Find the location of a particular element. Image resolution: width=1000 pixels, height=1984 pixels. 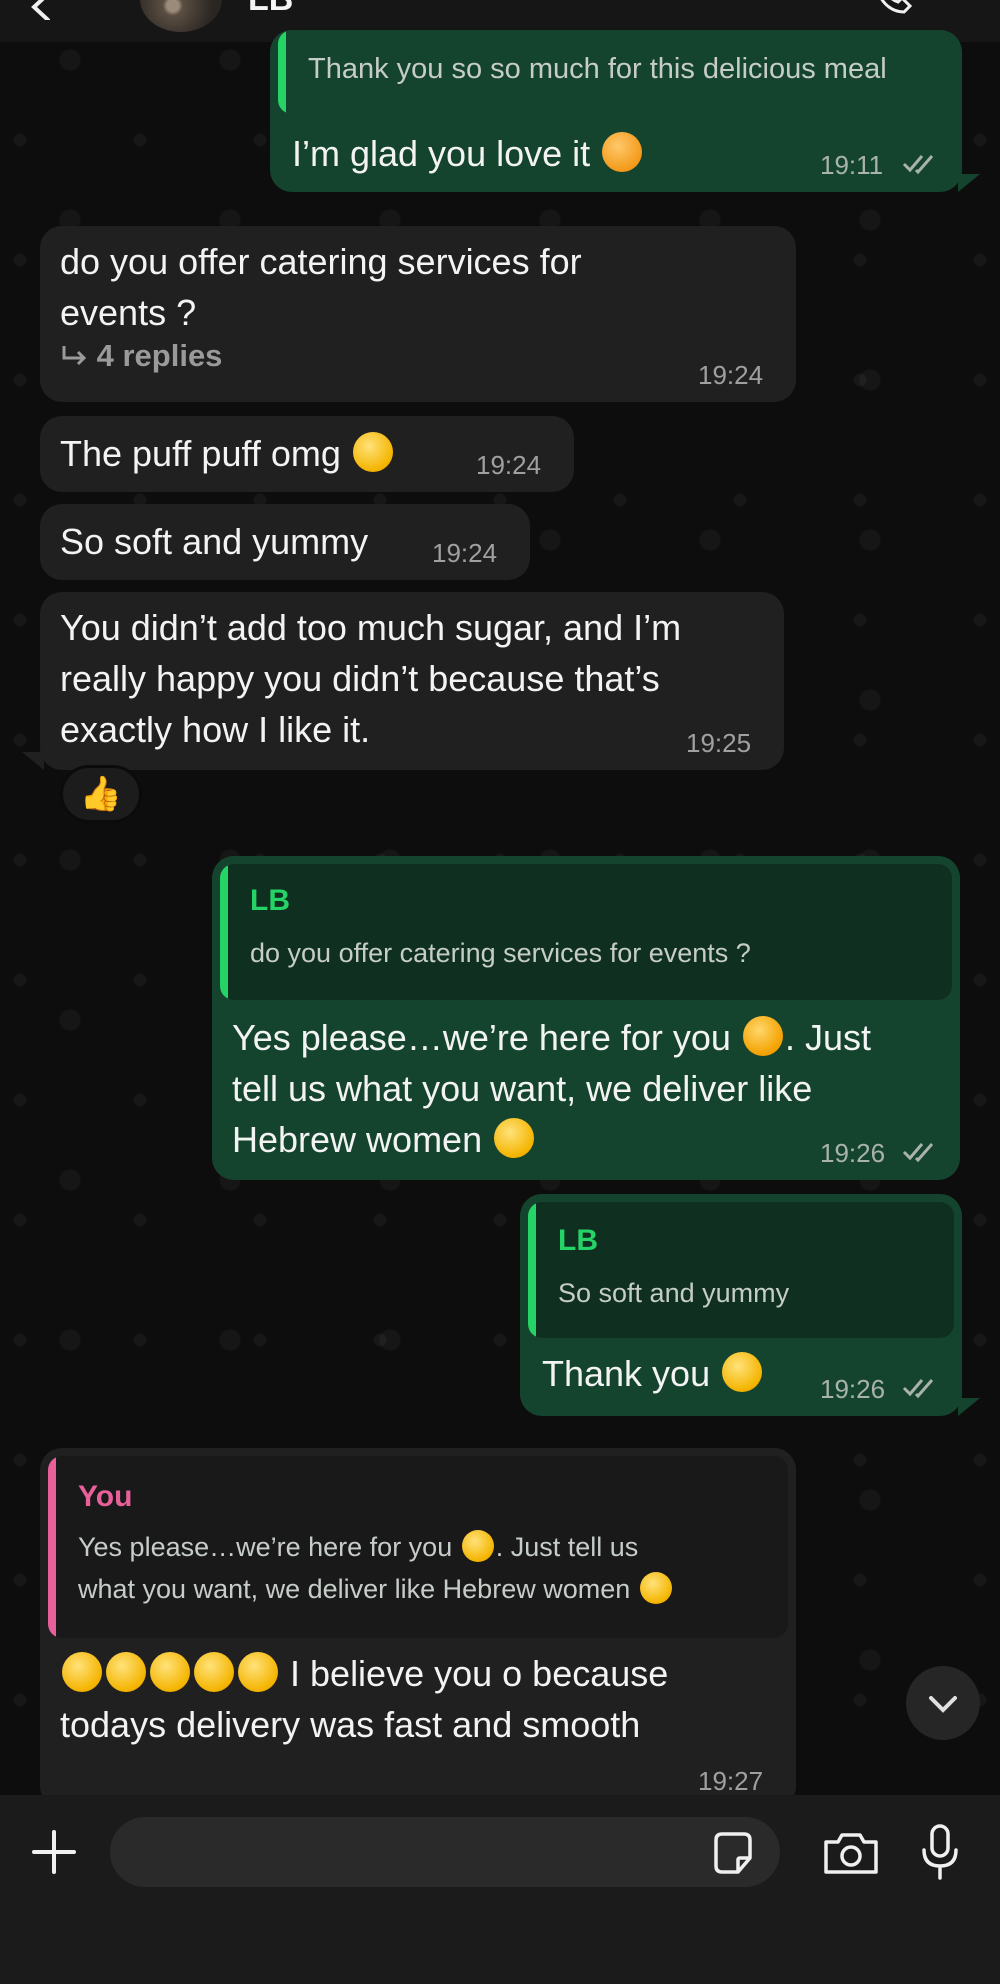

message-line: todays delivery was fast and smooth is located at coordinates (350, 1724).